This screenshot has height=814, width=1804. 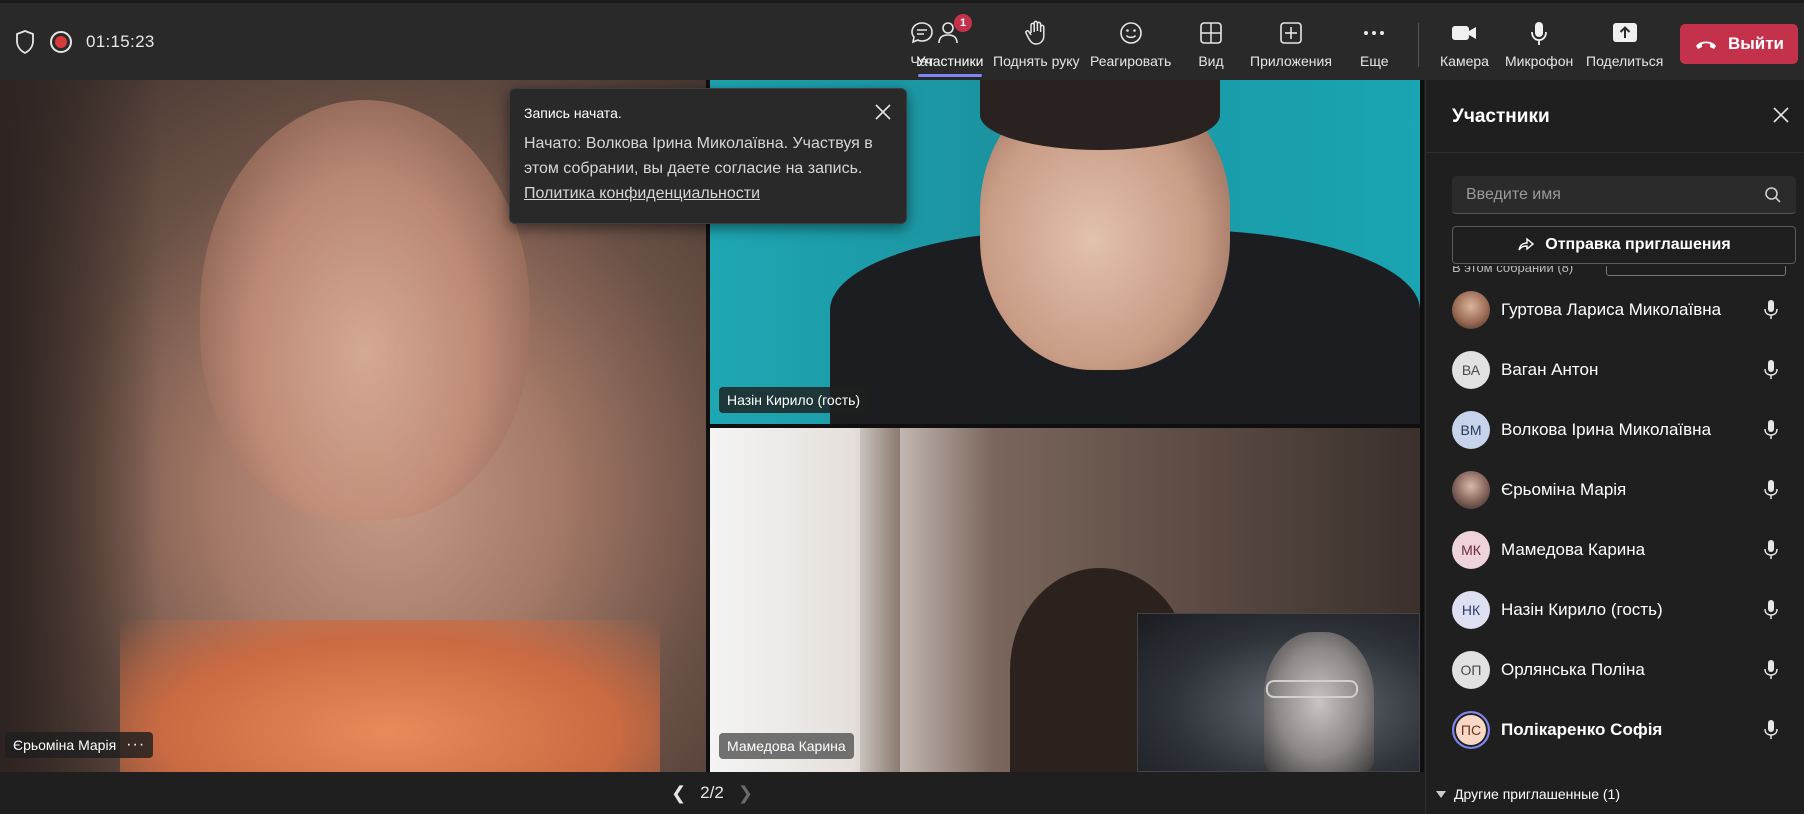 What do you see at coordinates (25, 42) in the screenshot?
I see `shield-icon` at bounding box center [25, 42].